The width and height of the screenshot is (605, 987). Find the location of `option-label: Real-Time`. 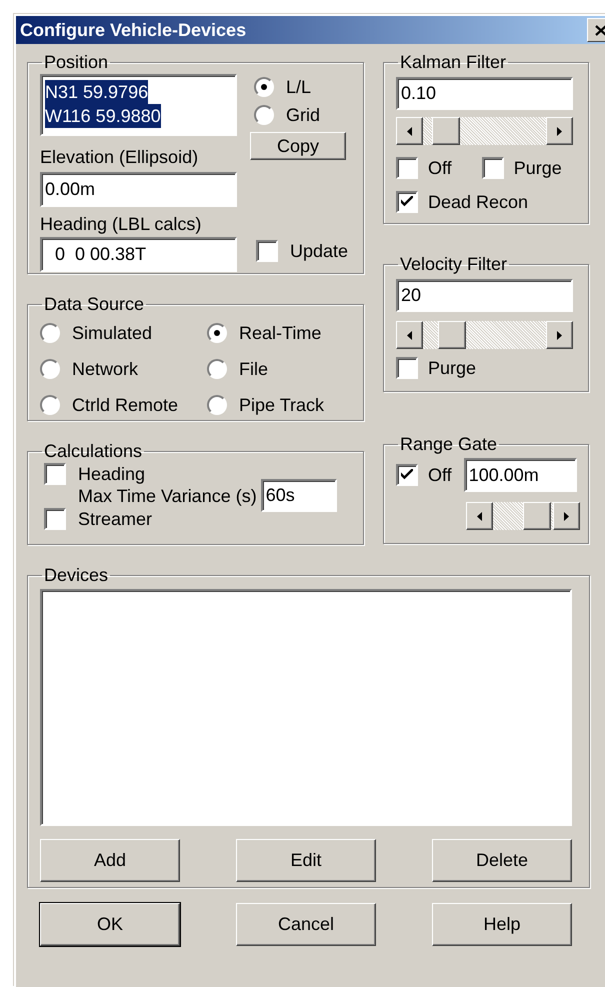

option-label: Real-Time is located at coordinates (280, 333).